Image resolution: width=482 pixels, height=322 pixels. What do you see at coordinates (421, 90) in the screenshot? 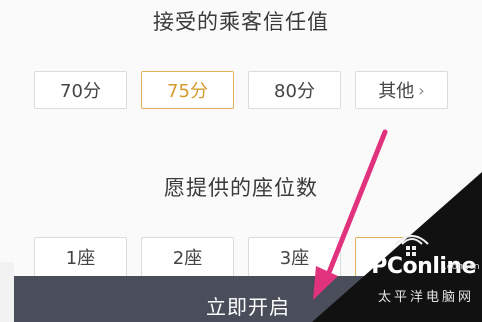
I see `chevron-right-icon: ›` at bounding box center [421, 90].